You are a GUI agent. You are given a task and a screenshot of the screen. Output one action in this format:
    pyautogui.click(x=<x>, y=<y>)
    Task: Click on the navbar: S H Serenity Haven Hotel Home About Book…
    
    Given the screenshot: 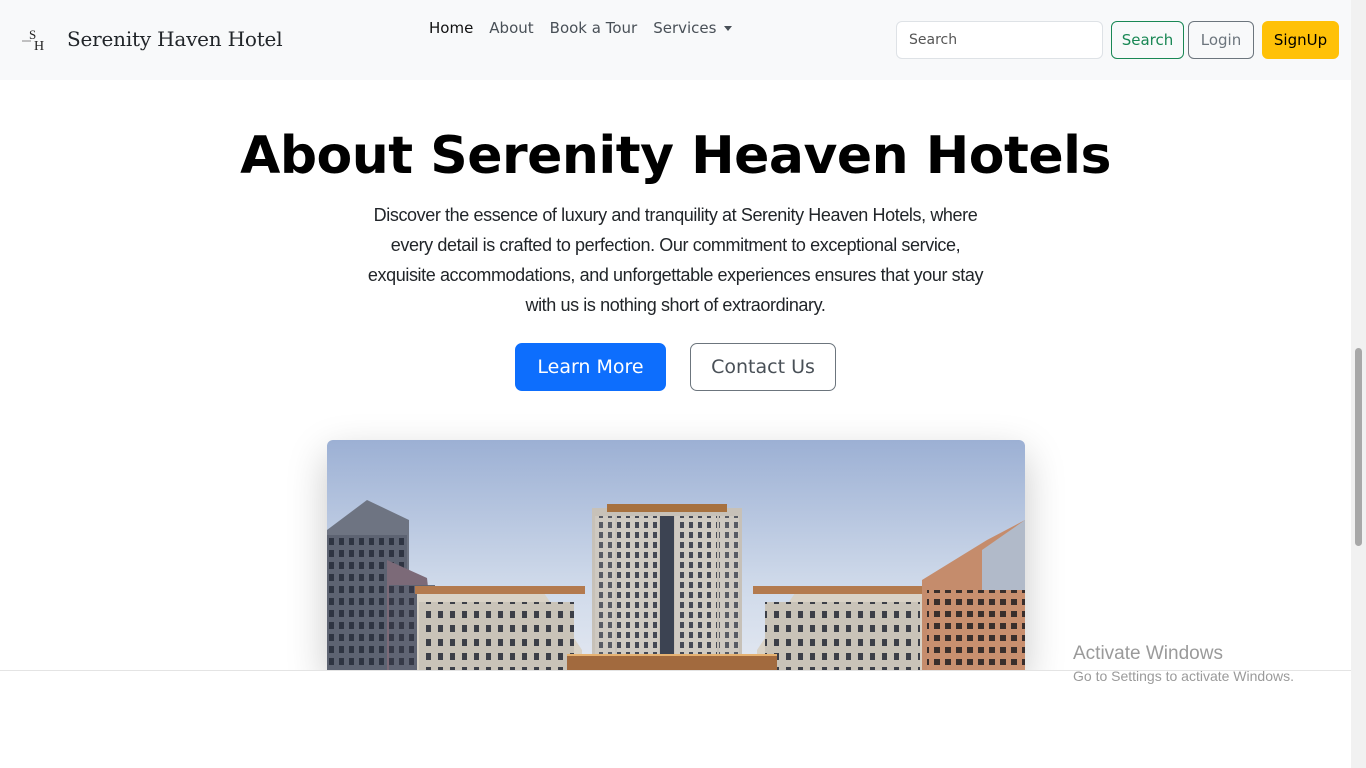 What is the action you would take?
    pyautogui.click(x=675, y=40)
    